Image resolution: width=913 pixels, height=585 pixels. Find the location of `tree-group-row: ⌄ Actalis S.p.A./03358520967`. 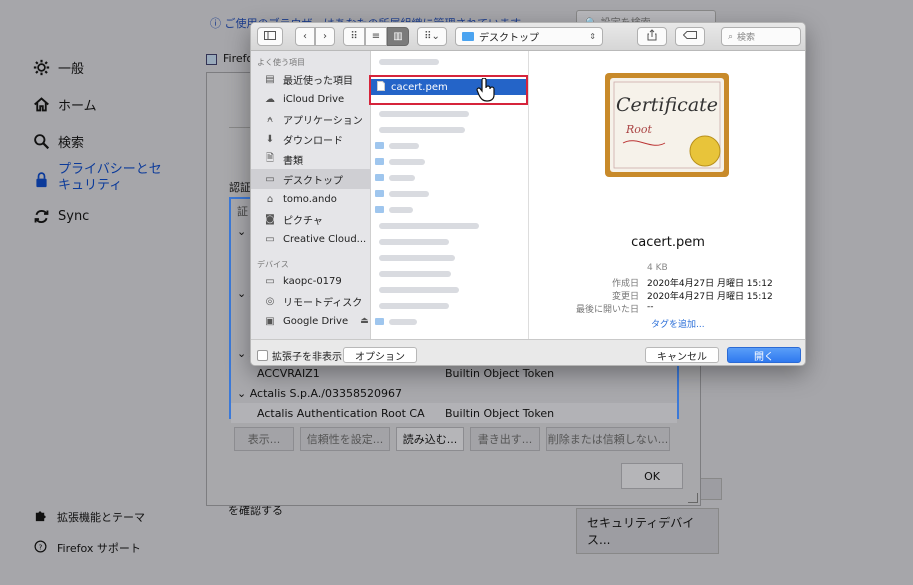

tree-group-row: ⌄ Actalis S.p.A./03358520967 is located at coordinates (454, 393).